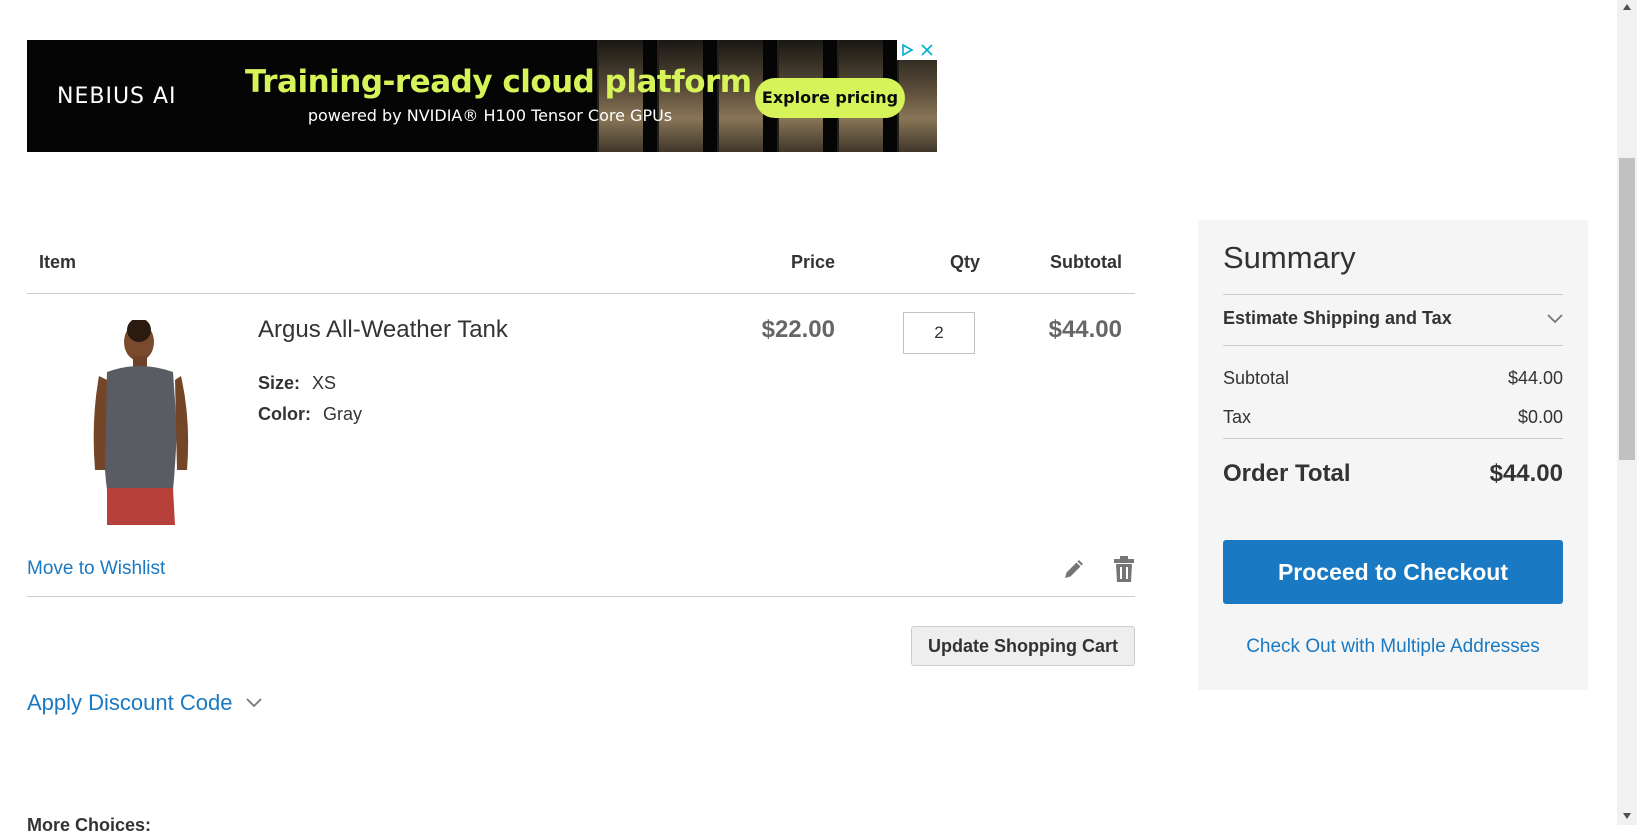  I want to click on column-header-qty: Qty, so click(964, 262).